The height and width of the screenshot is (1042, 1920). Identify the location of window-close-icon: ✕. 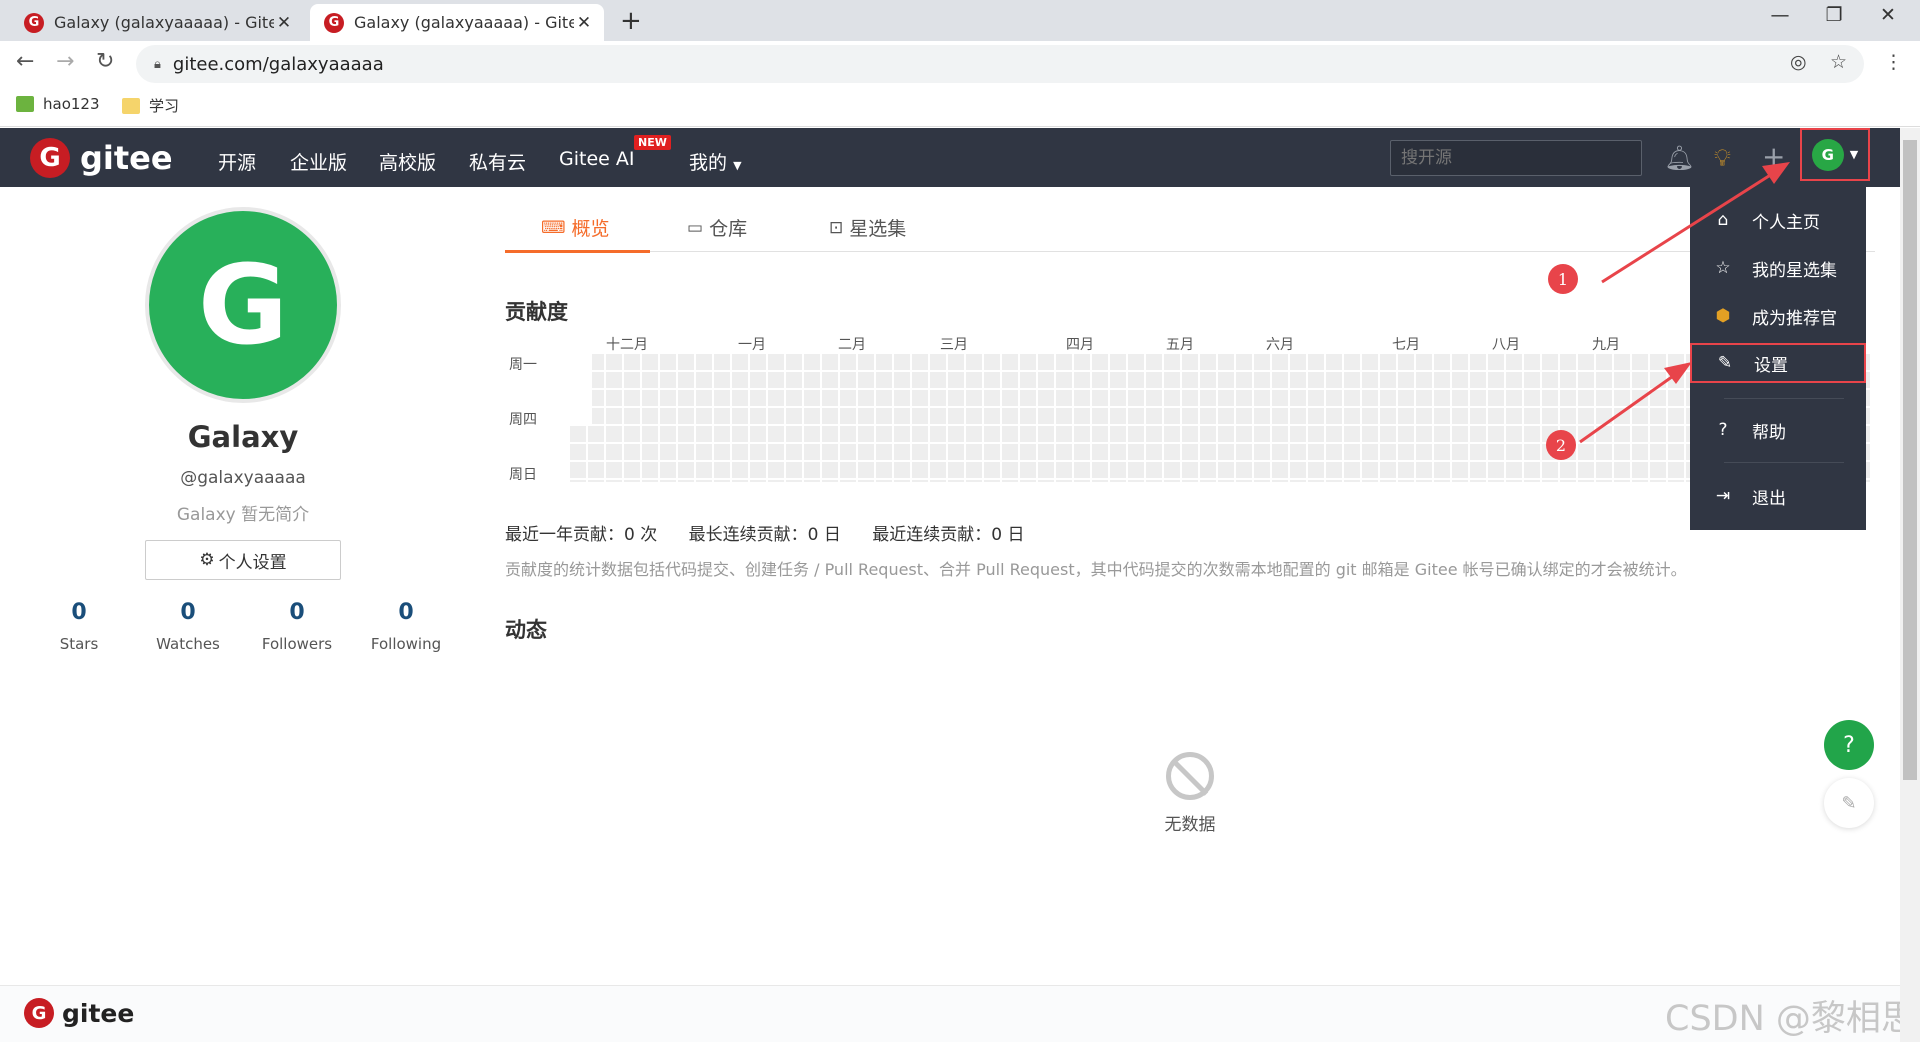
(1888, 15).